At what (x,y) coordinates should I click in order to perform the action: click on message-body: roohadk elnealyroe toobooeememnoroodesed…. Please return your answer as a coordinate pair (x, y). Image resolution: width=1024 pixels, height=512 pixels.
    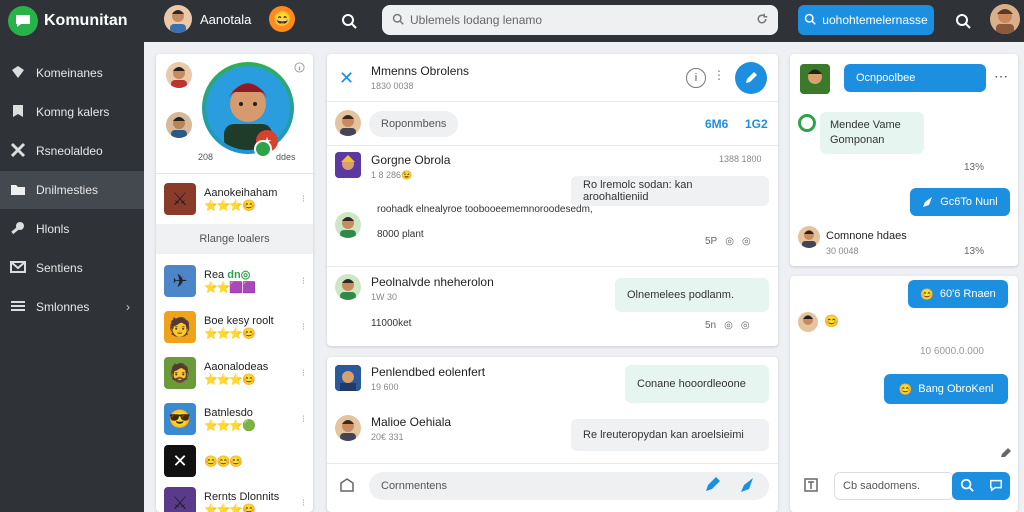
    Looking at the image, I should click on (485, 222).